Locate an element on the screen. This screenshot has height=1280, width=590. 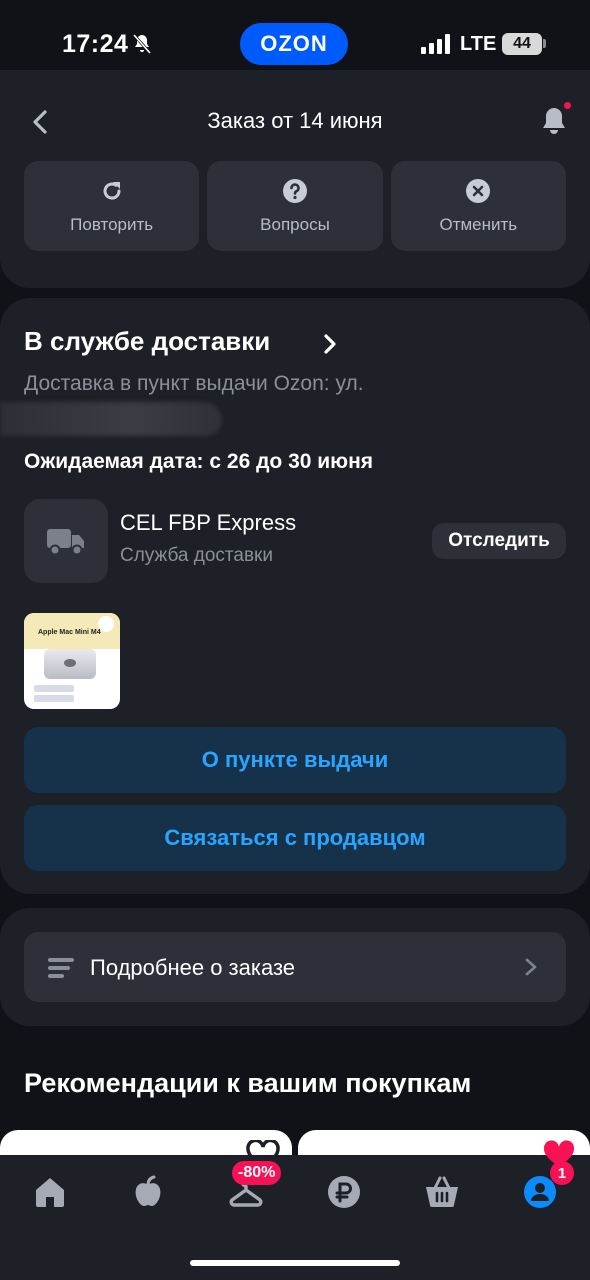
carrier-logo is located at coordinates (66, 541).